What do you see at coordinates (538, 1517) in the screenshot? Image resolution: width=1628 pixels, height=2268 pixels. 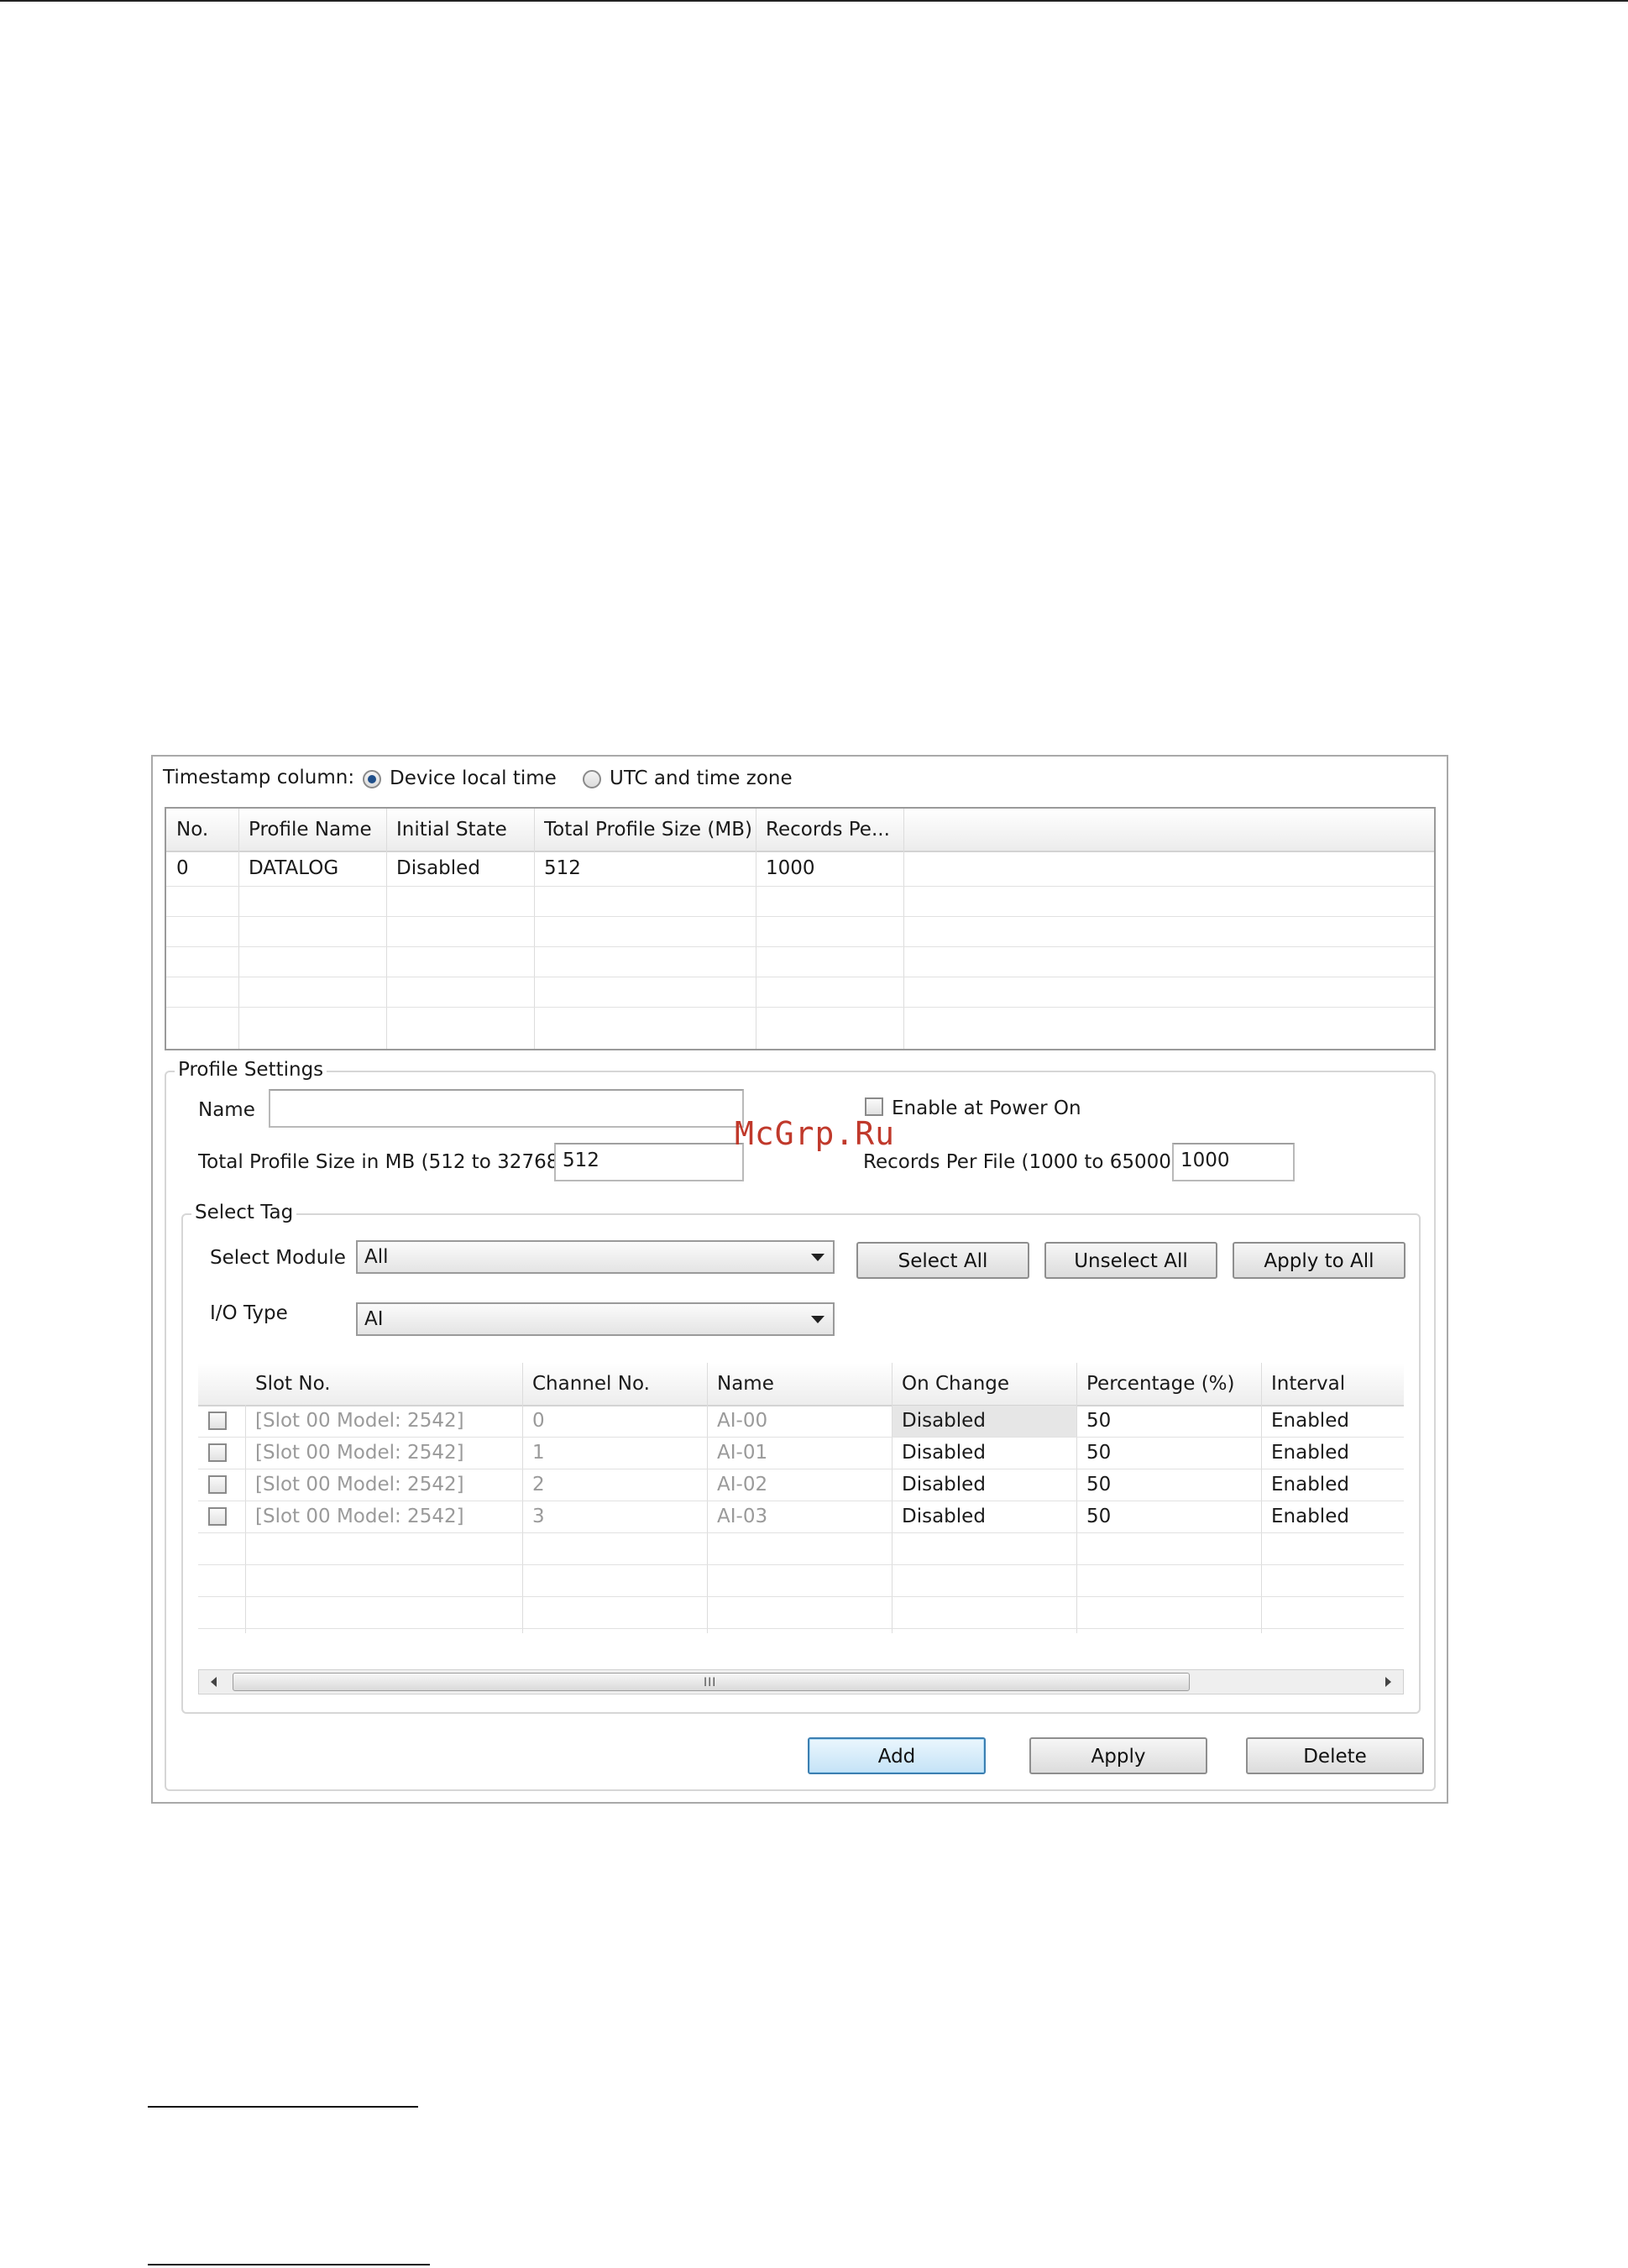 I see `channel-cell: 3` at bounding box center [538, 1517].